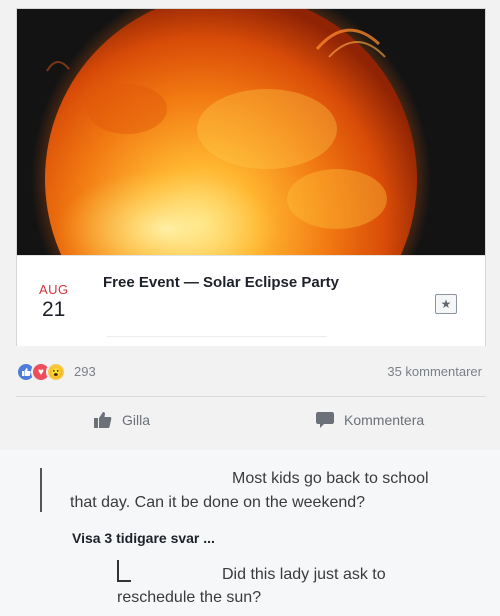 The width and height of the screenshot is (500, 616). Describe the element at coordinates (136, 420) in the screenshot. I see `like-label: Gilla` at that location.